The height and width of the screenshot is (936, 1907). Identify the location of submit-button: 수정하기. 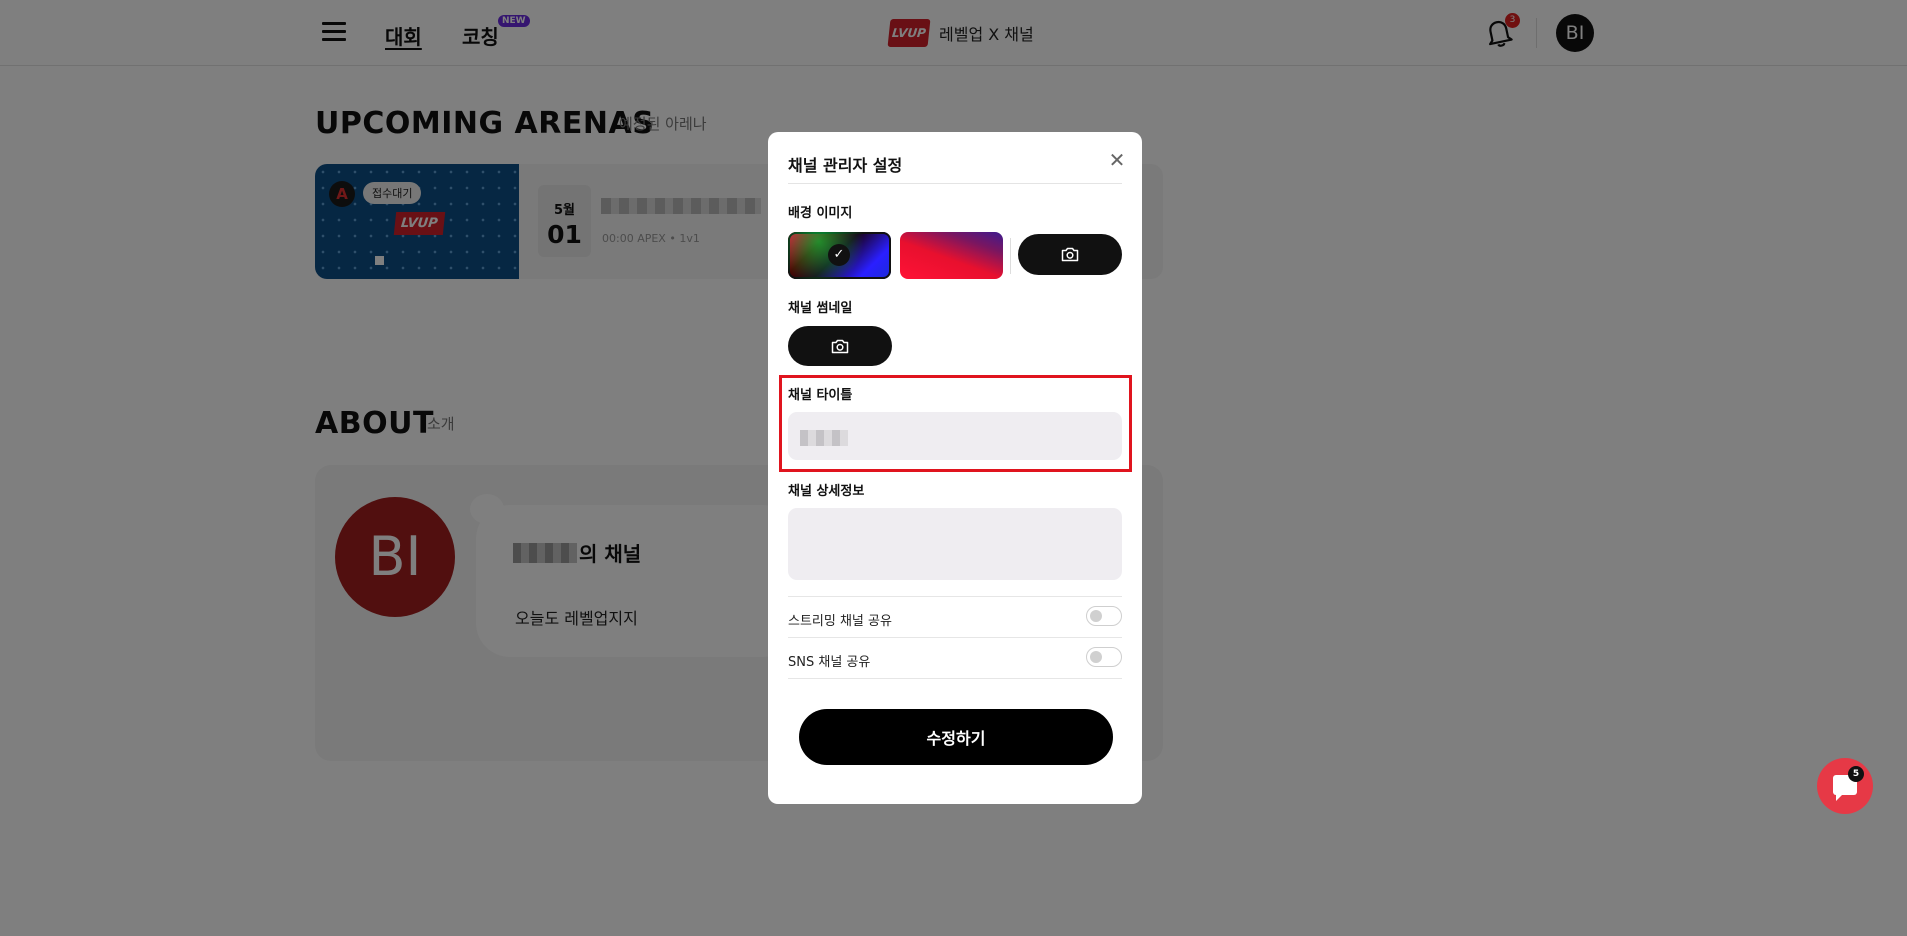
(956, 737).